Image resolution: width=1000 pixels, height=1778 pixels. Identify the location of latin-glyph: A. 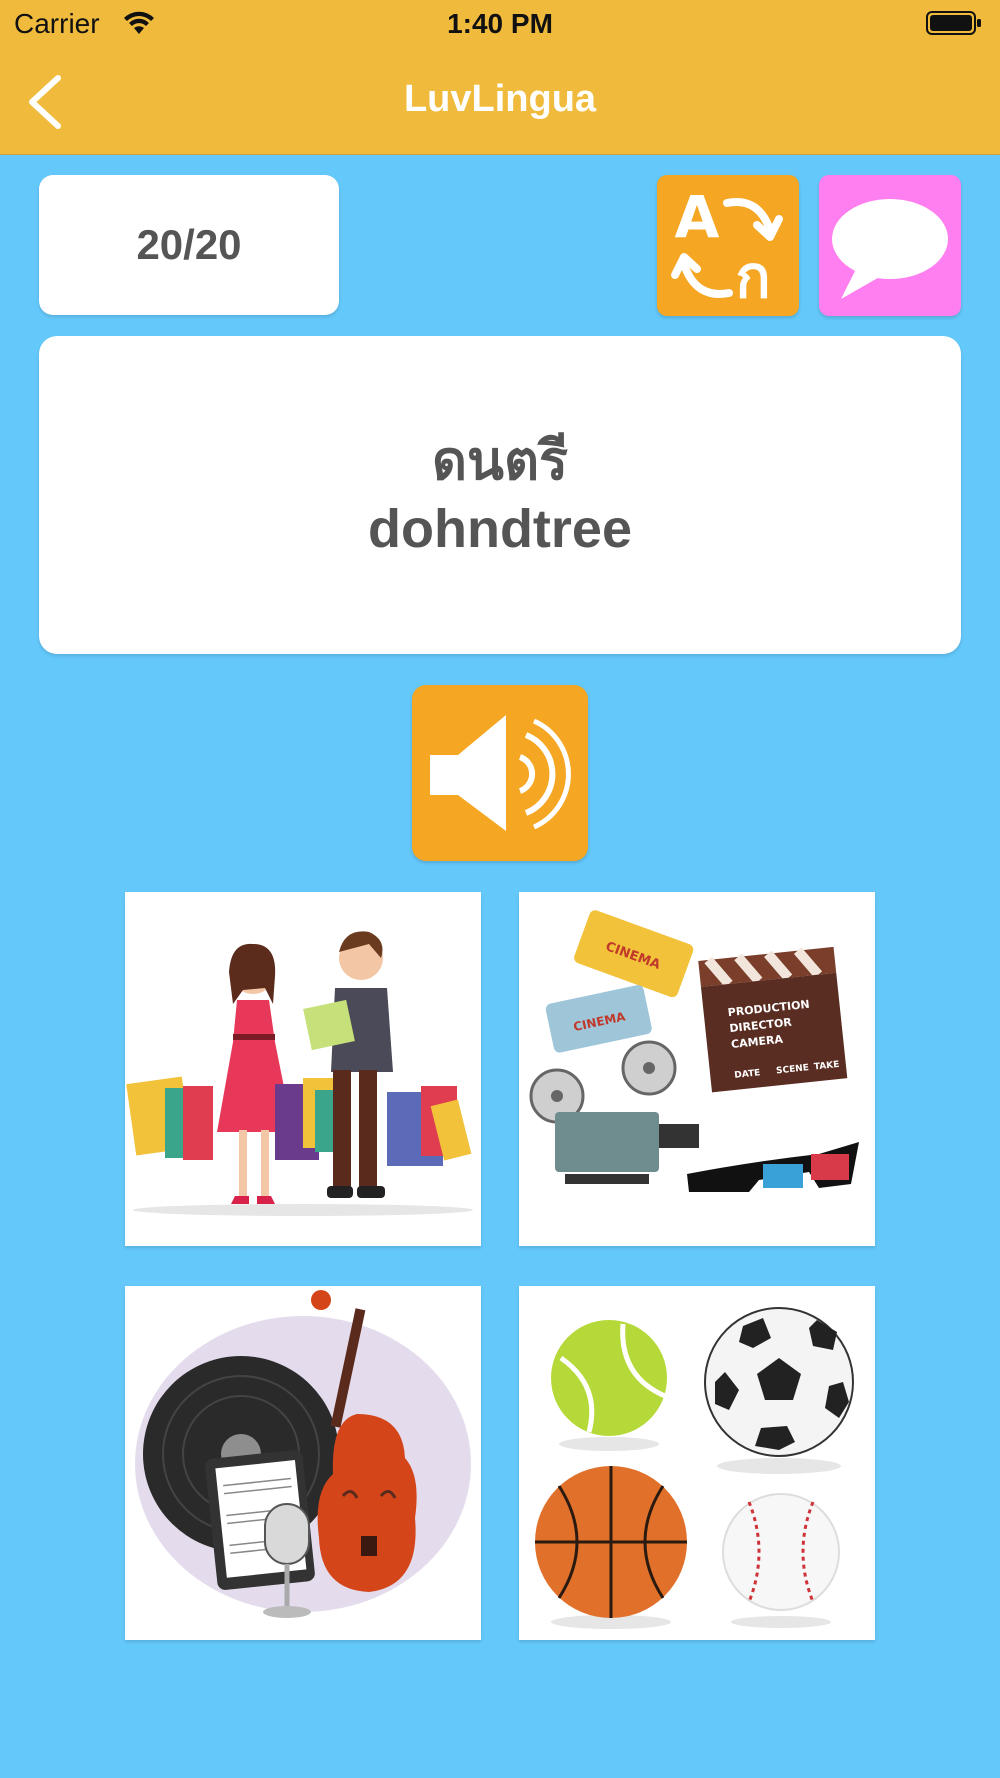
(697, 217).